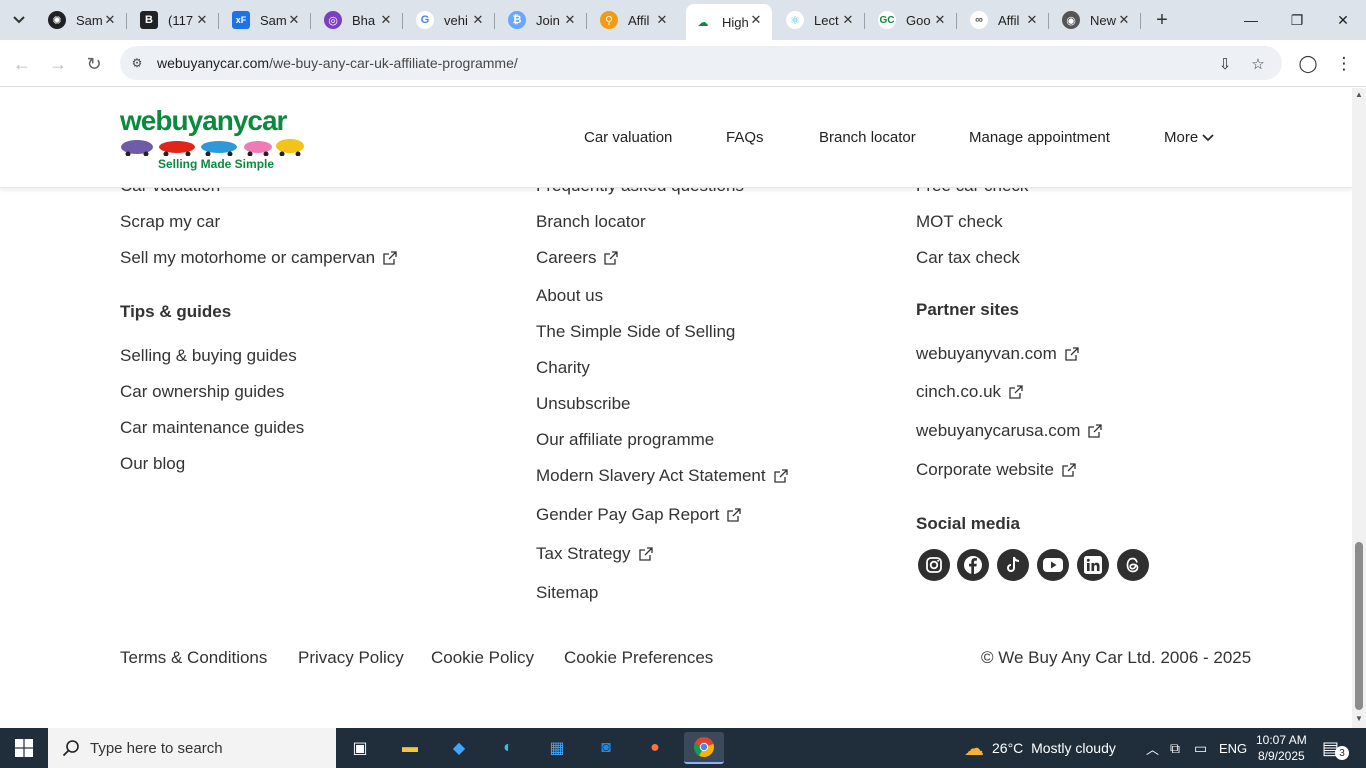  What do you see at coordinates (152, 464) in the screenshot?
I see `footer-link-blog: Our blog` at bounding box center [152, 464].